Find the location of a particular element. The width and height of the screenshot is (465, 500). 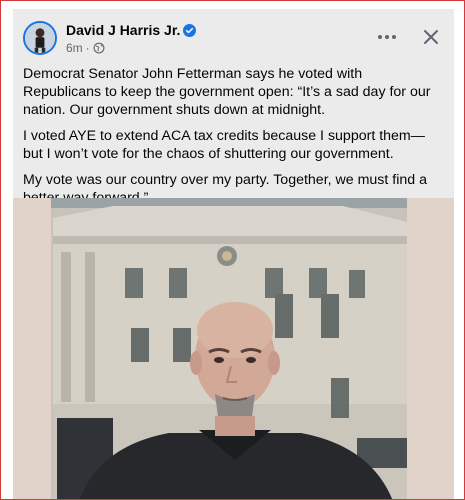

more-options-icon is located at coordinates (387, 37).